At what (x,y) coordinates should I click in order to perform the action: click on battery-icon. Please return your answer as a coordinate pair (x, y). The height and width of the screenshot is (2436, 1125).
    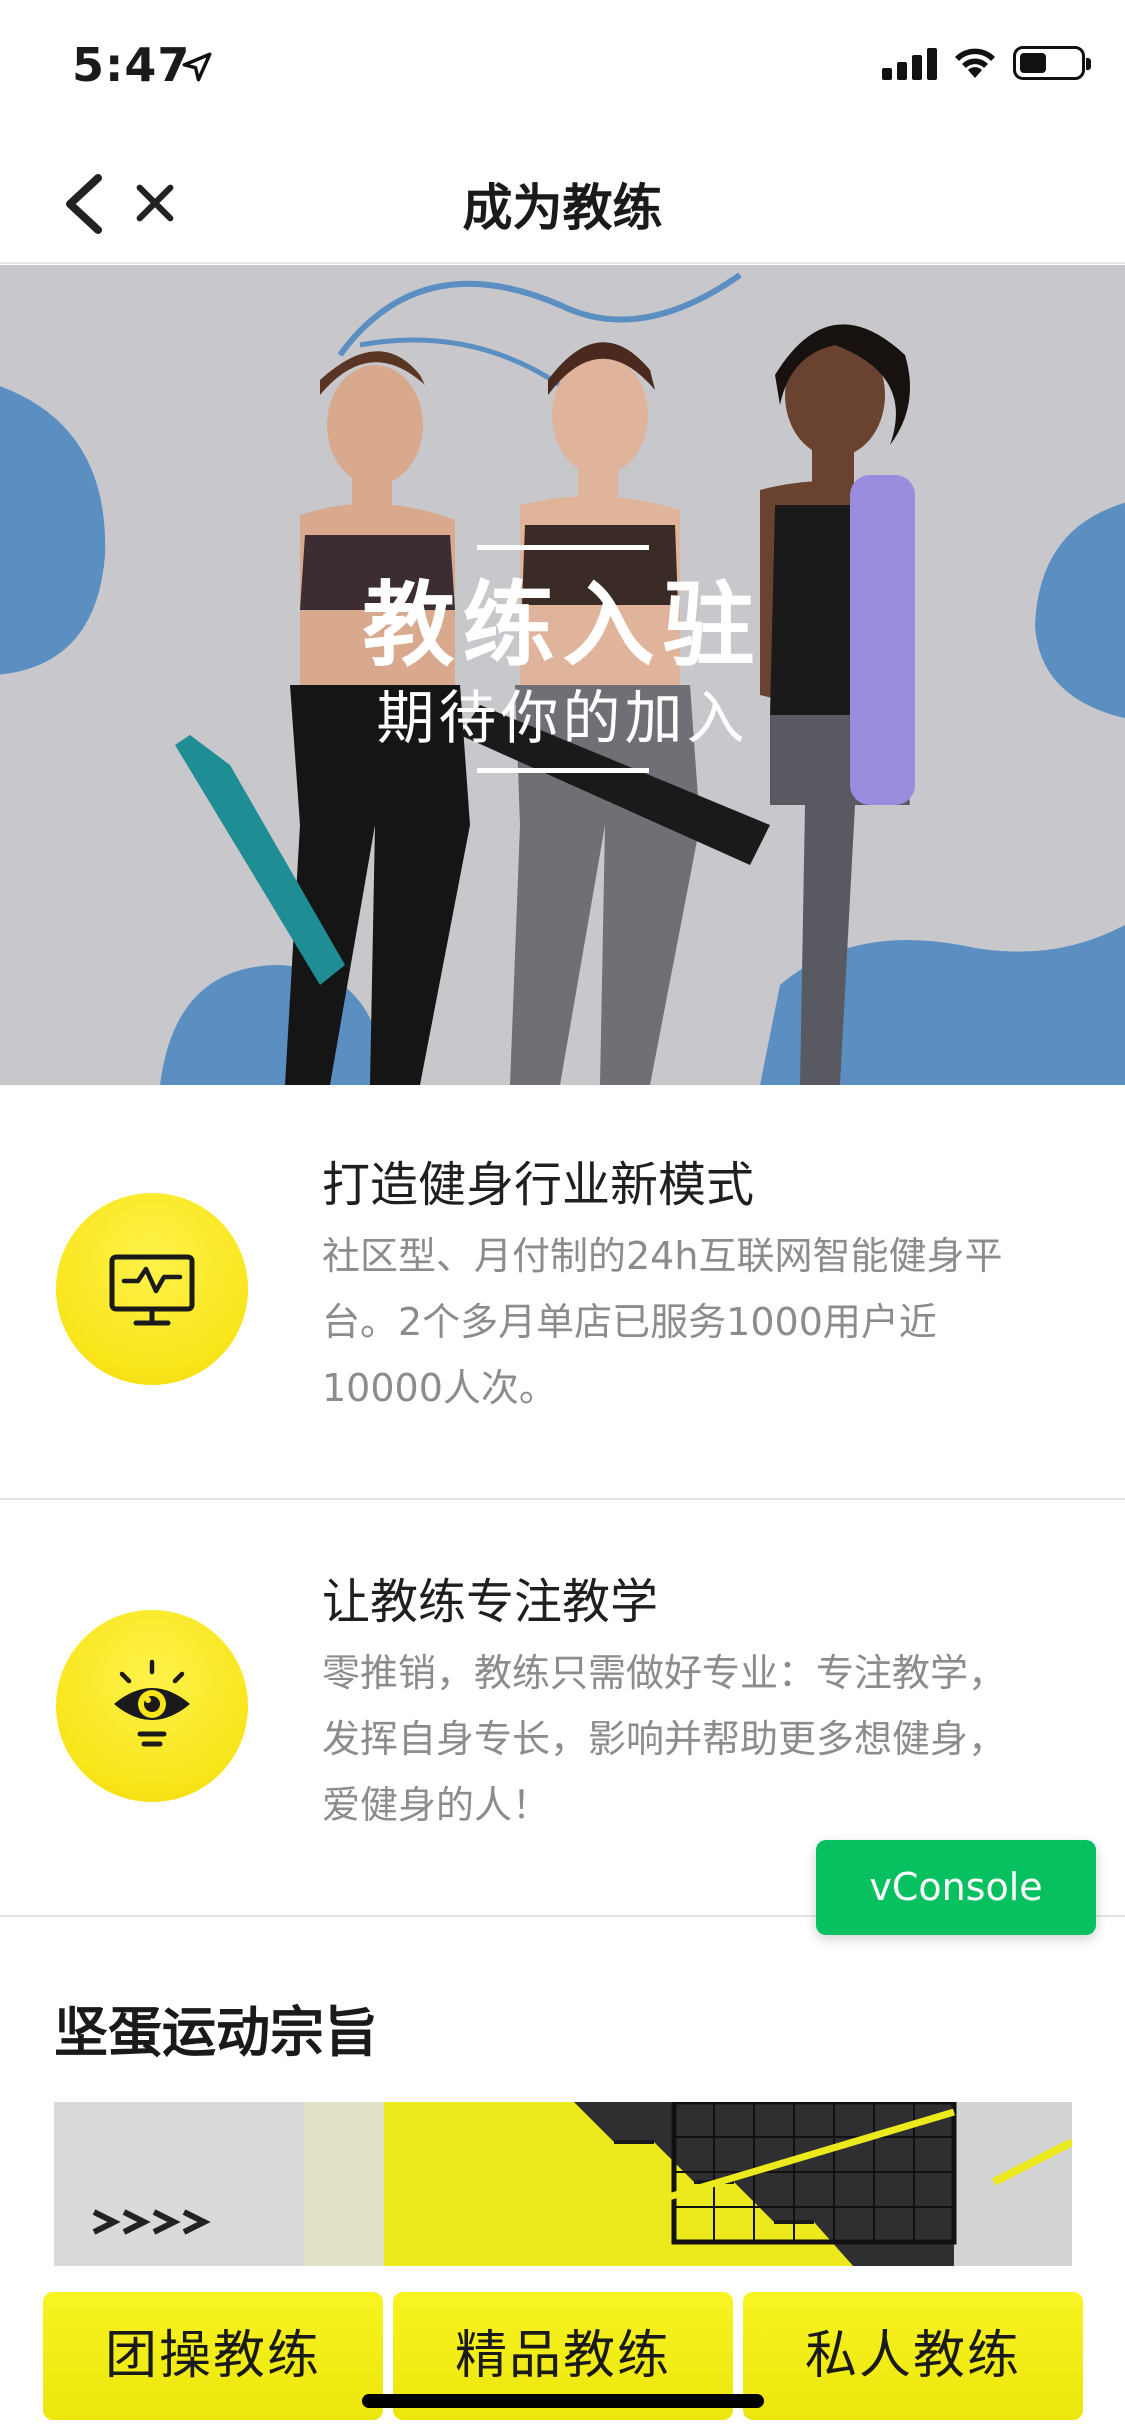
    Looking at the image, I should click on (1052, 63).